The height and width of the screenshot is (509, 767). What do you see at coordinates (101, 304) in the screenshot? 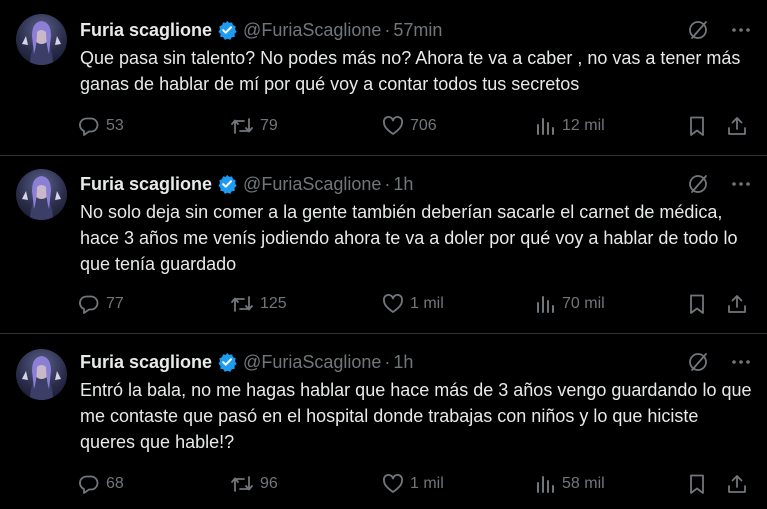
I see `reply-button: 77` at bounding box center [101, 304].